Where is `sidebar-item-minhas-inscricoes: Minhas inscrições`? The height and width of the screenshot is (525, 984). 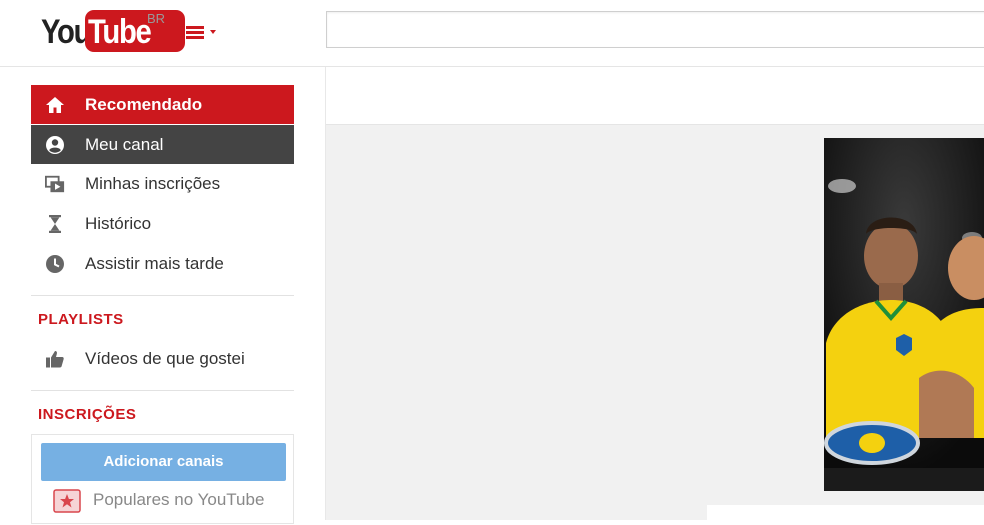 sidebar-item-minhas-inscricoes: Minhas inscrições is located at coordinates (162, 183).